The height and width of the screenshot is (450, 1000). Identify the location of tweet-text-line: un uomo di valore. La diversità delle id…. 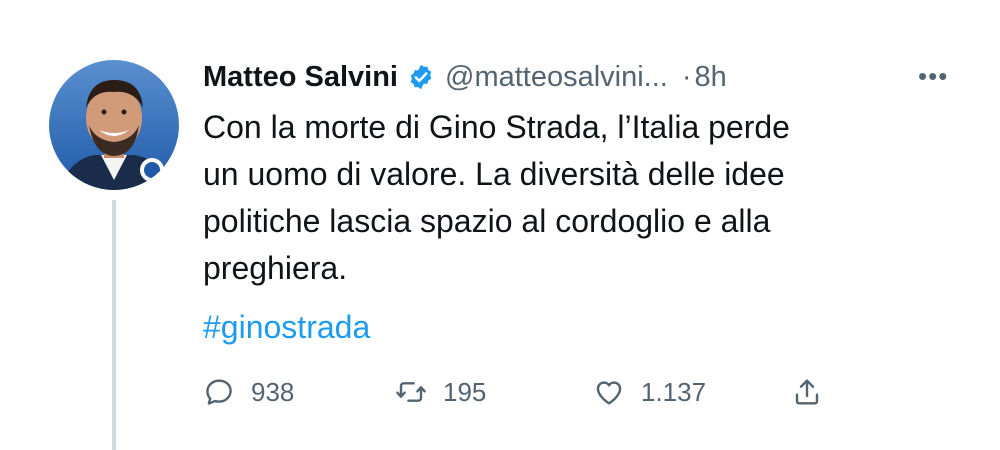
(494, 174).